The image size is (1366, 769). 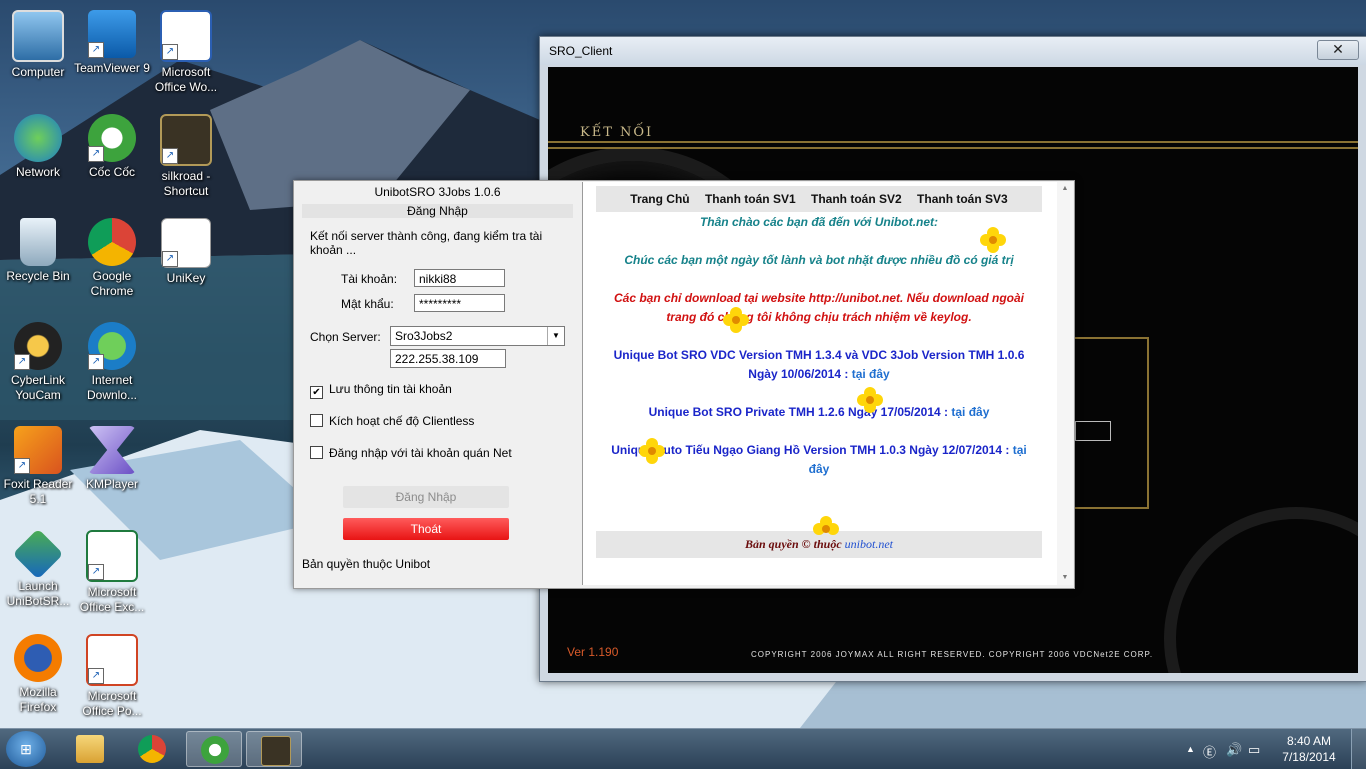 What do you see at coordinates (1065, 578) in the screenshot?
I see `scroll-down-icon: ▼` at bounding box center [1065, 578].